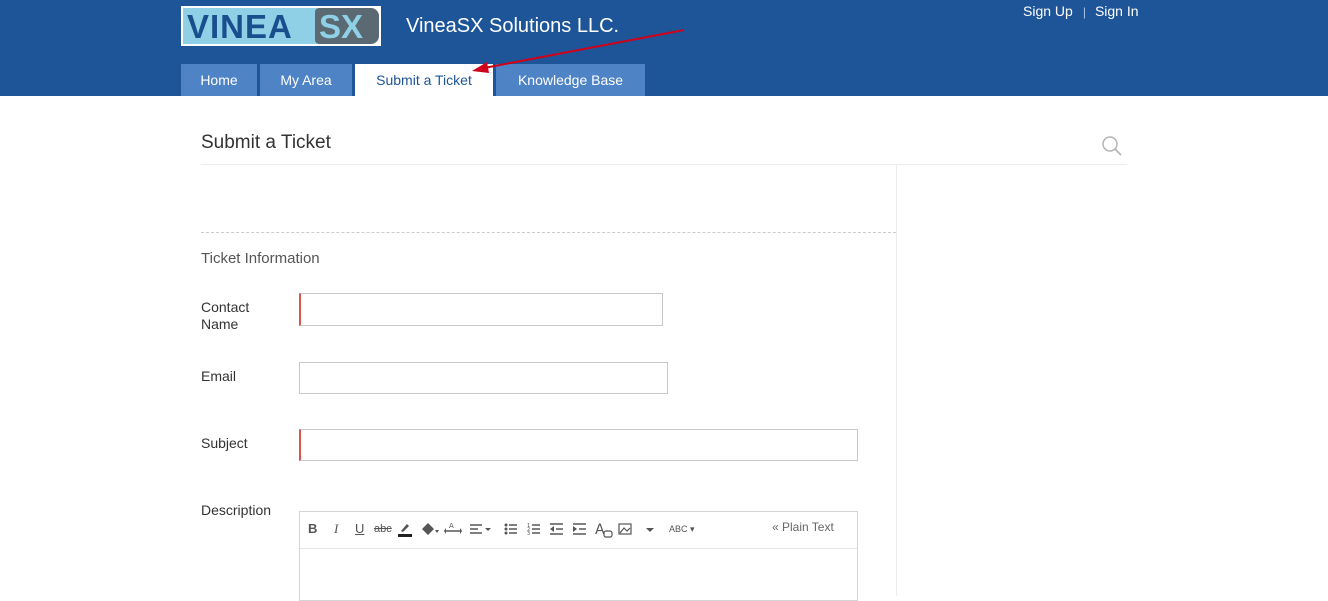 Image resolution: width=1328 pixels, height=601 pixels. Describe the element at coordinates (650, 531) in the screenshot. I see `more-dropdown-icon` at that location.